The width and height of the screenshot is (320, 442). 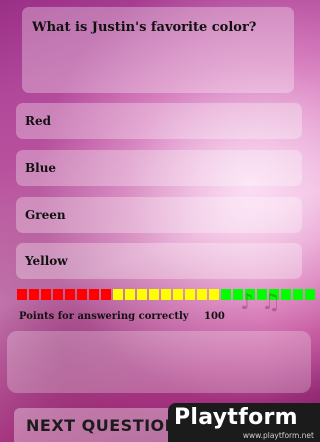 I want to click on question-text: What is Justin's favorite color?, so click(x=144, y=27).